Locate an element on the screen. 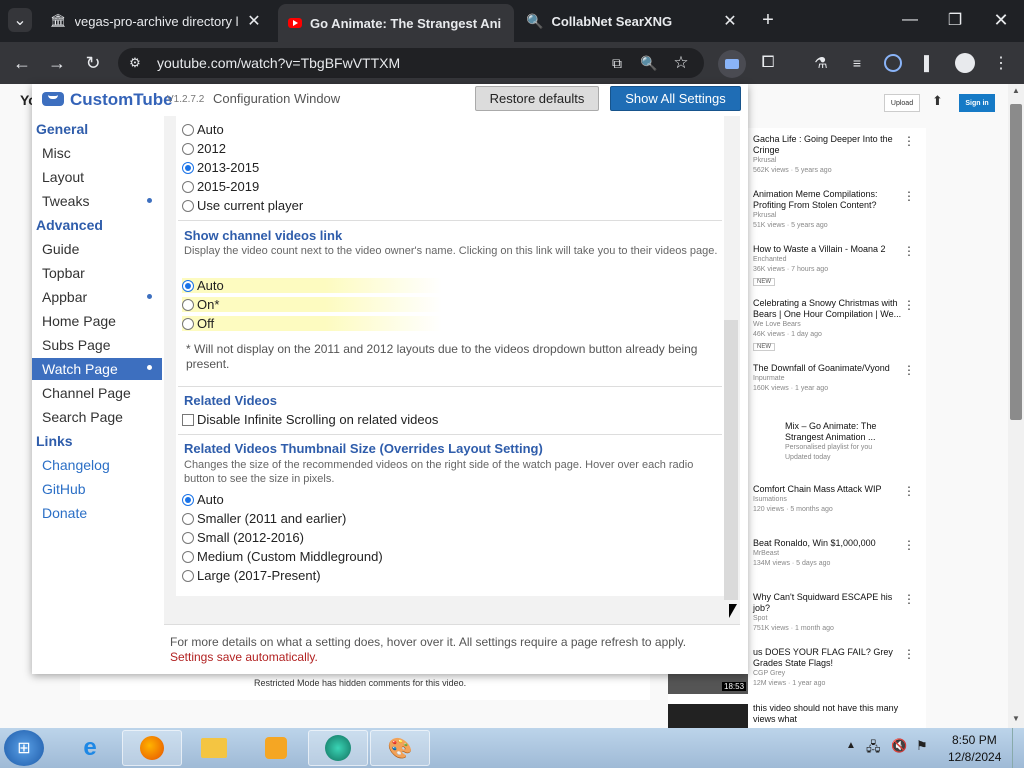 The width and height of the screenshot is (1024, 768). restore-defaults-button: Restore defaults is located at coordinates (537, 98).